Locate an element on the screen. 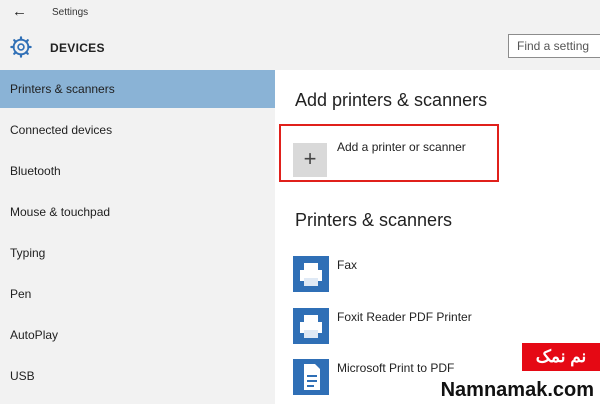 This screenshot has height=404, width=600. add-printers-heading: Add printers & scanners is located at coordinates (391, 100).